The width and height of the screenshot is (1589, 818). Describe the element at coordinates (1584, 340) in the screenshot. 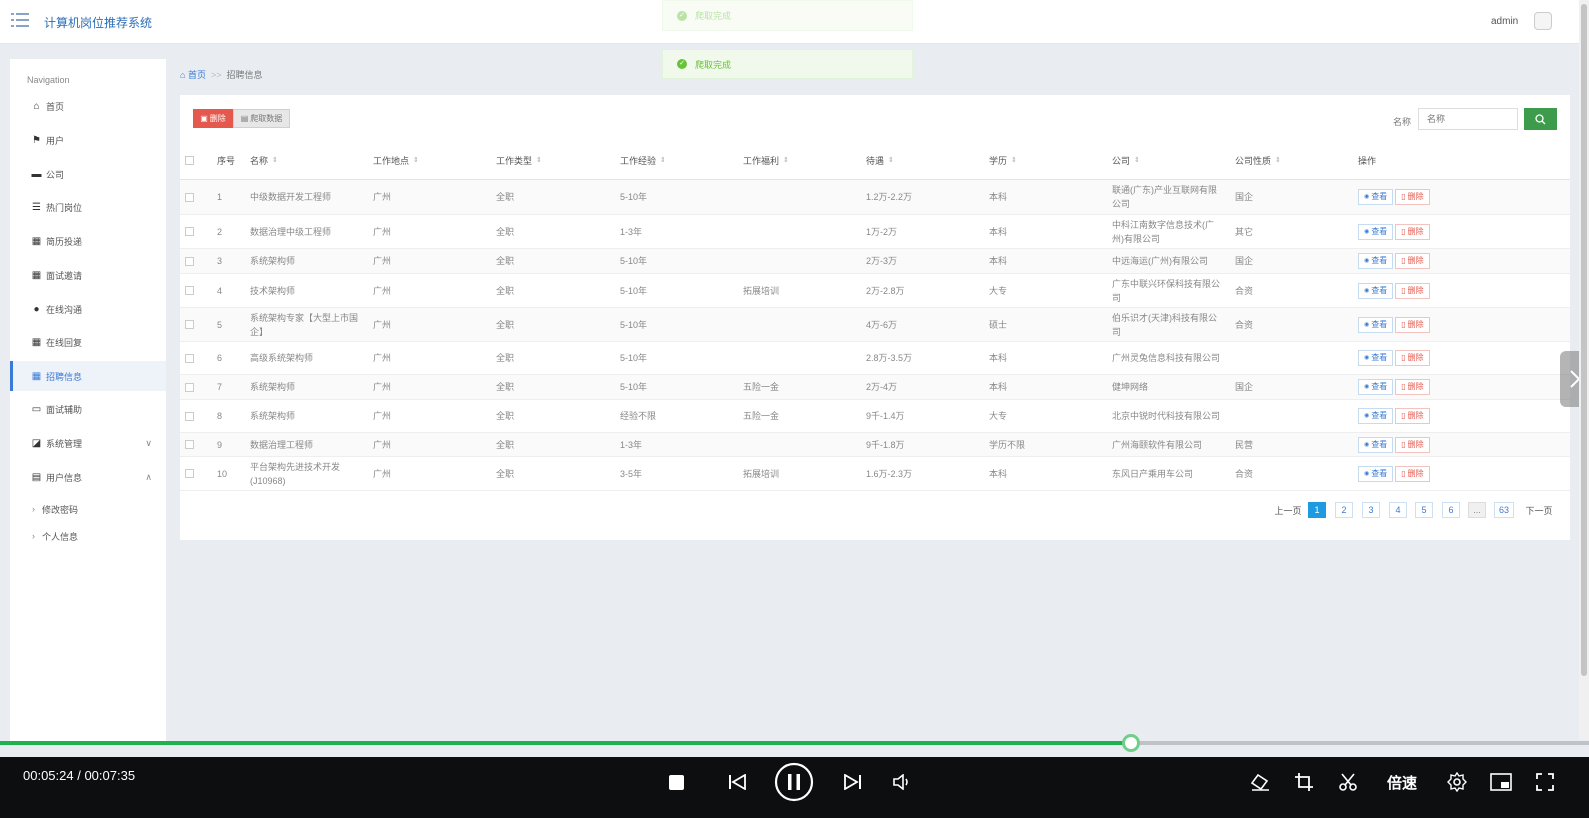

I see `scrollbar-thumb` at that location.